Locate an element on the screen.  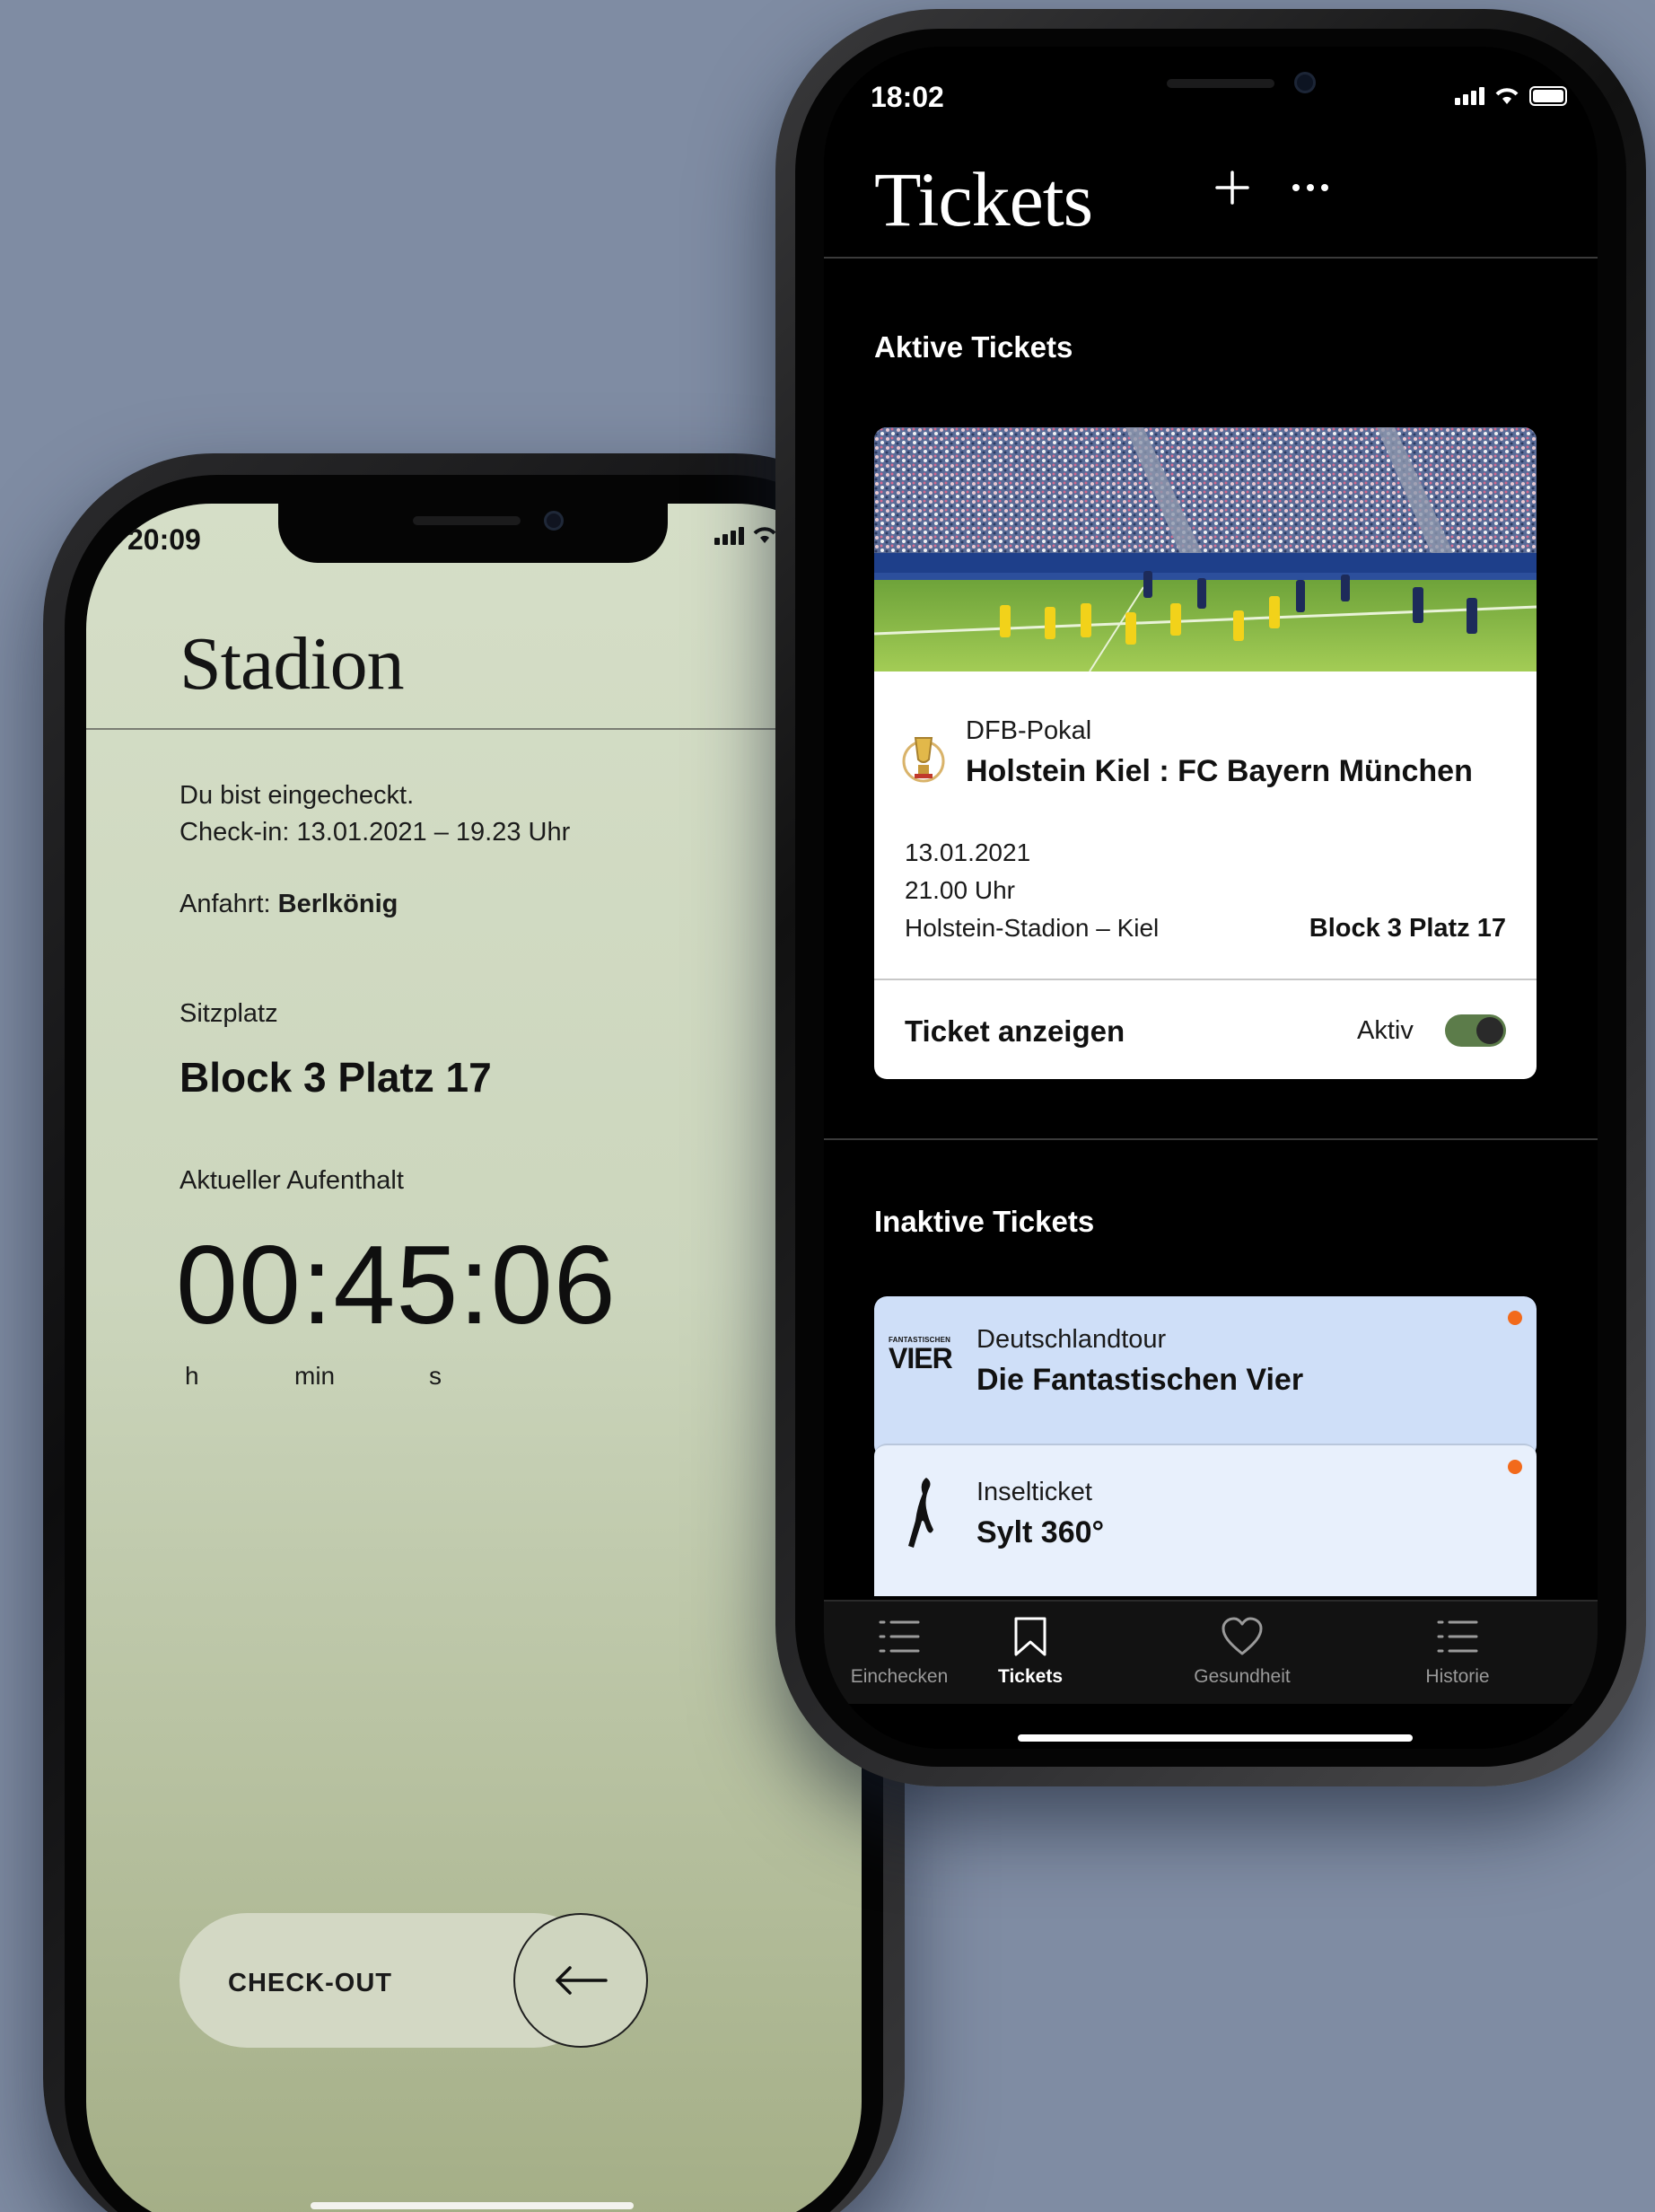
tab-label: Tickets is located at coordinates (1031, 1676).